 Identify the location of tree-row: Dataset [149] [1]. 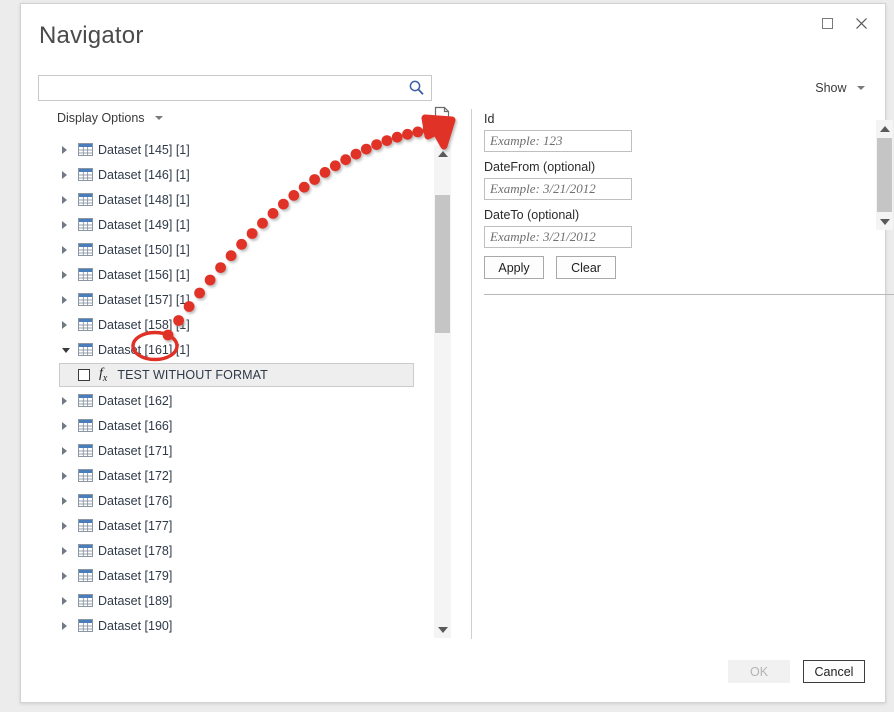
(237, 224).